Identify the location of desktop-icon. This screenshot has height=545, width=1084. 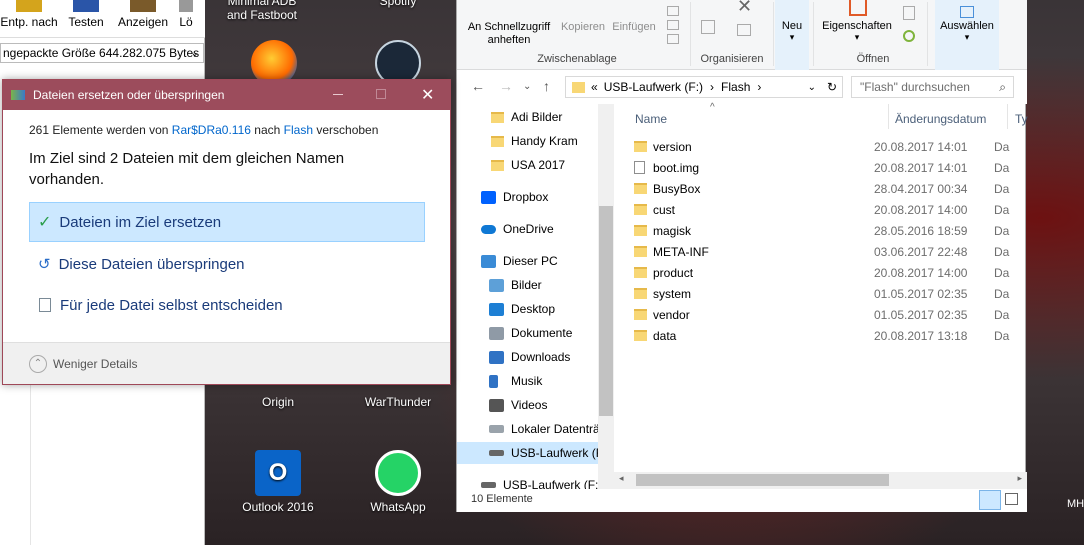
(496, 309).